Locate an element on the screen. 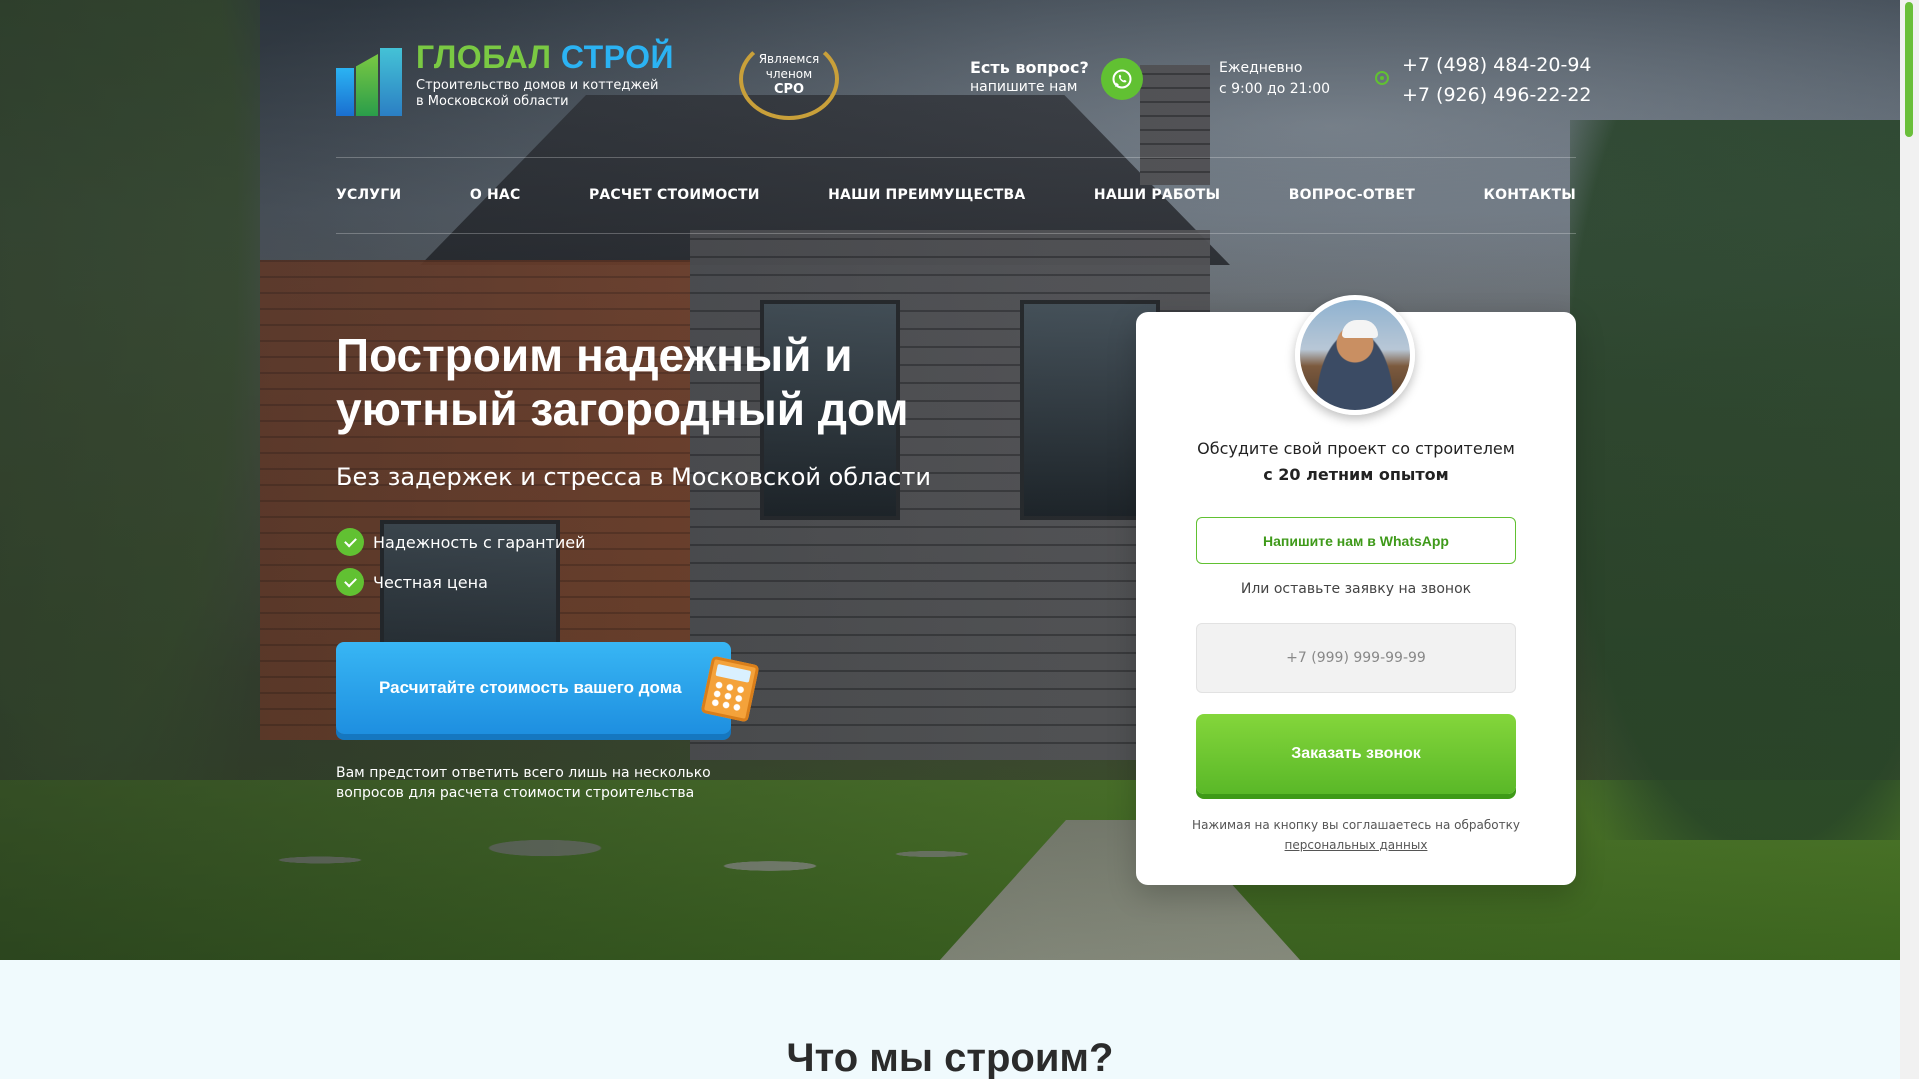 The image size is (1919, 1079). phone-link-2: +7 (926) 496-22-22 is located at coordinates (1497, 95).